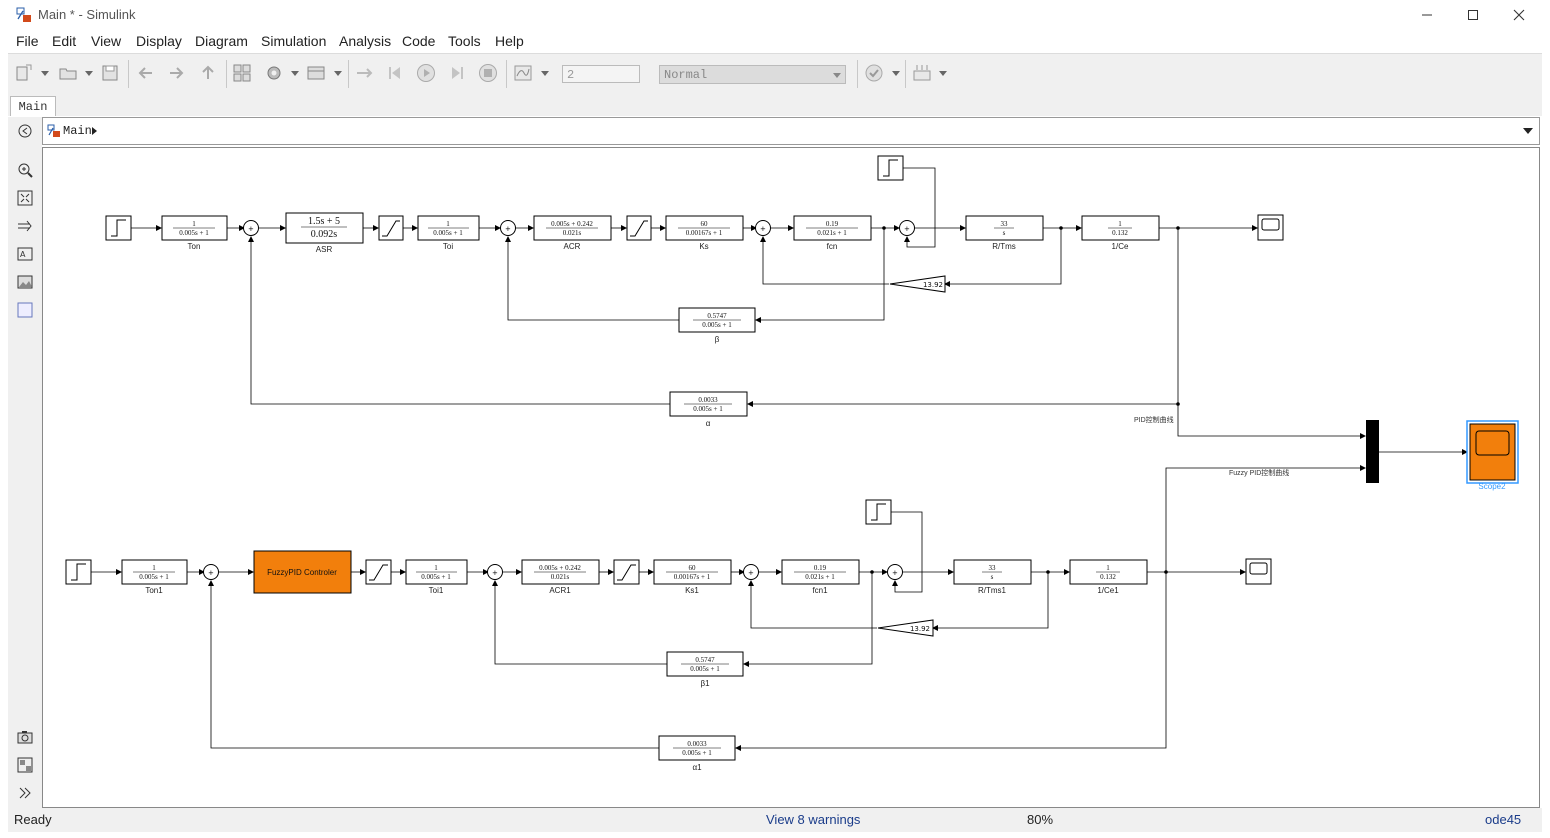 This screenshot has height=838, width=1550. I want to click on open-folder-icon, so click(68, 73).